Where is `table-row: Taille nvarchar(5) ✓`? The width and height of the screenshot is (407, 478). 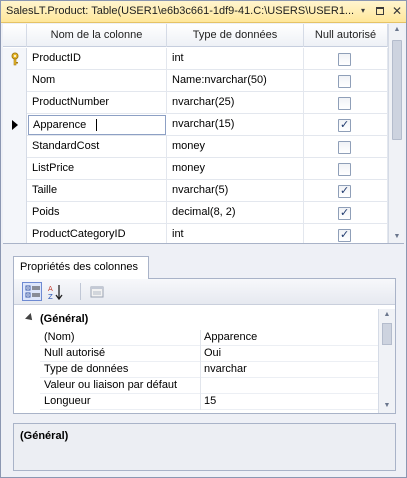 table-row: Taille nvarchar(5) ✓ is located at coordinates (195, 191).